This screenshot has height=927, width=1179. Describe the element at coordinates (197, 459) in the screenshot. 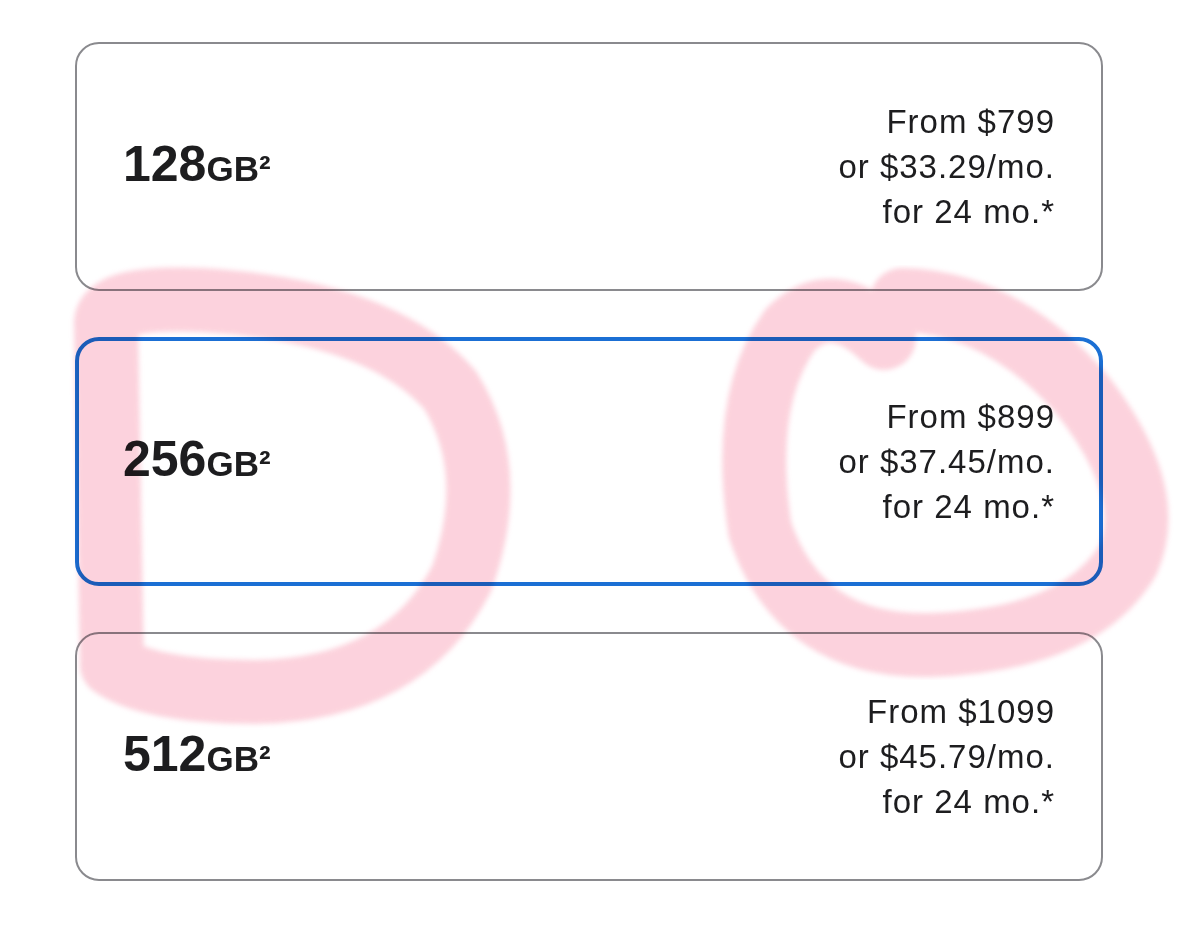

I see `capacity-label: 256GB²` at that location.